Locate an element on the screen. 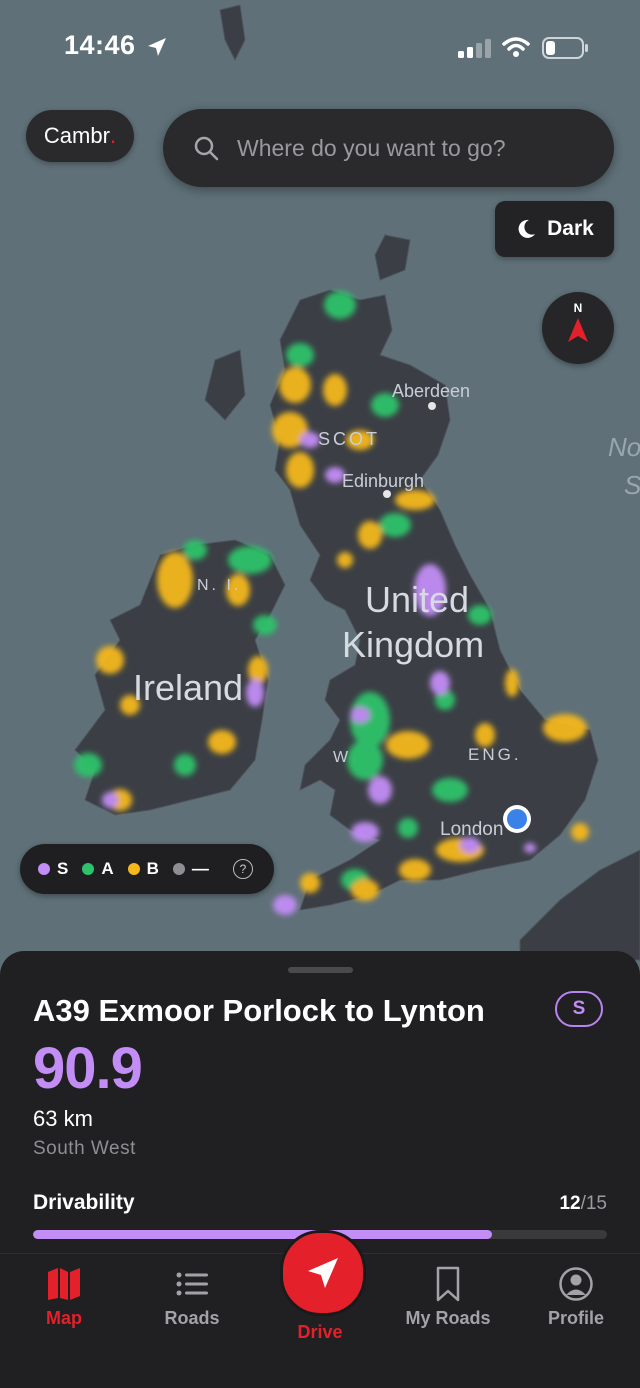 The height and width of the screenshot is (1388, 640). map-label-england: ENG. is located at coordinates (495, 754).